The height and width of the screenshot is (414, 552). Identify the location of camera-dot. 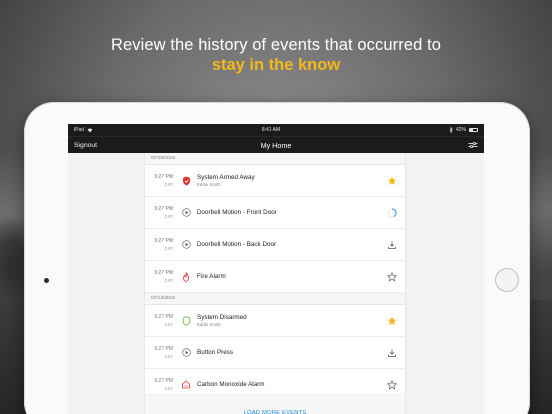
(46, 280).